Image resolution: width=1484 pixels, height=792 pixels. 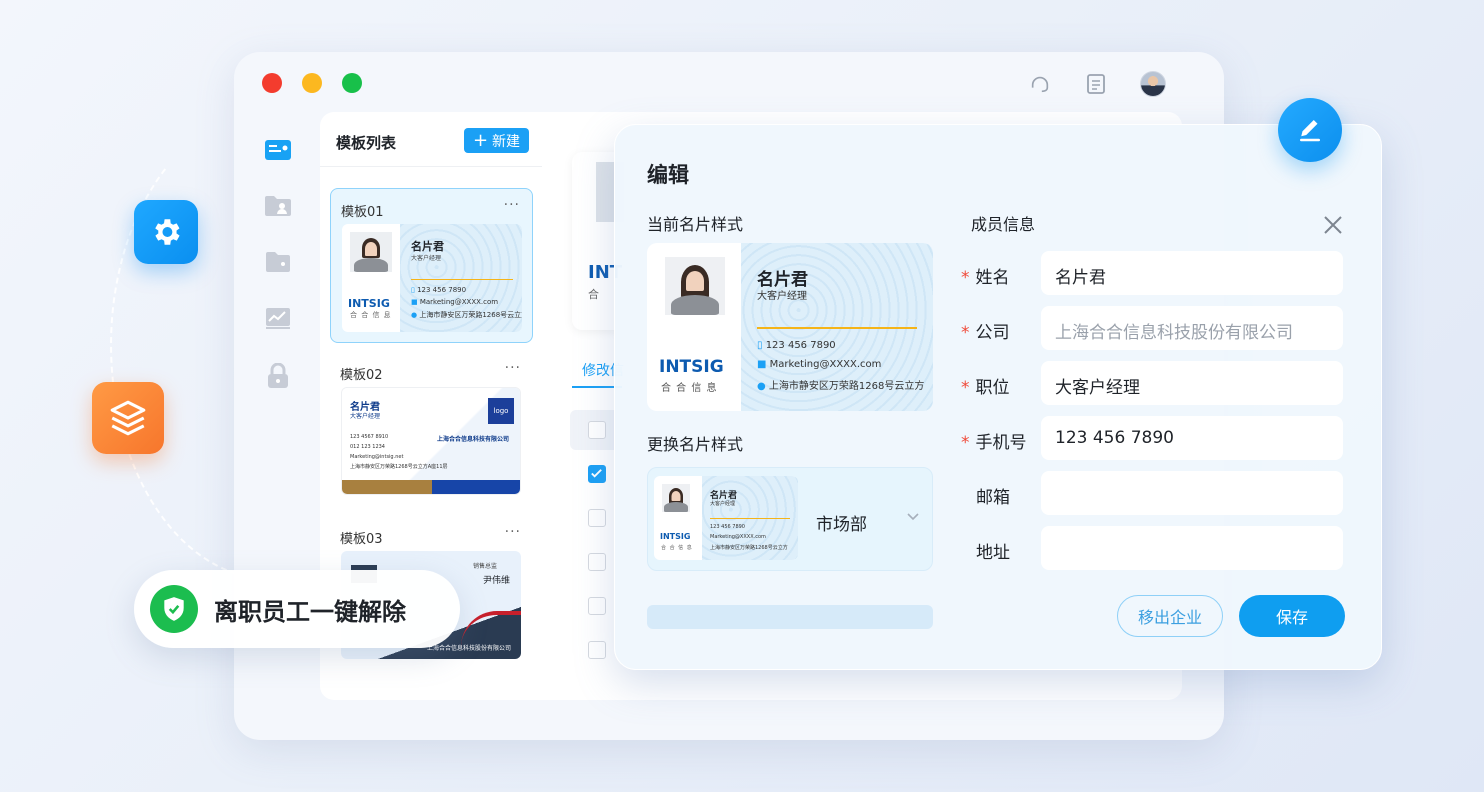 I want to click on phone-input: 123 456 7890, so click(x=1192, y=438).